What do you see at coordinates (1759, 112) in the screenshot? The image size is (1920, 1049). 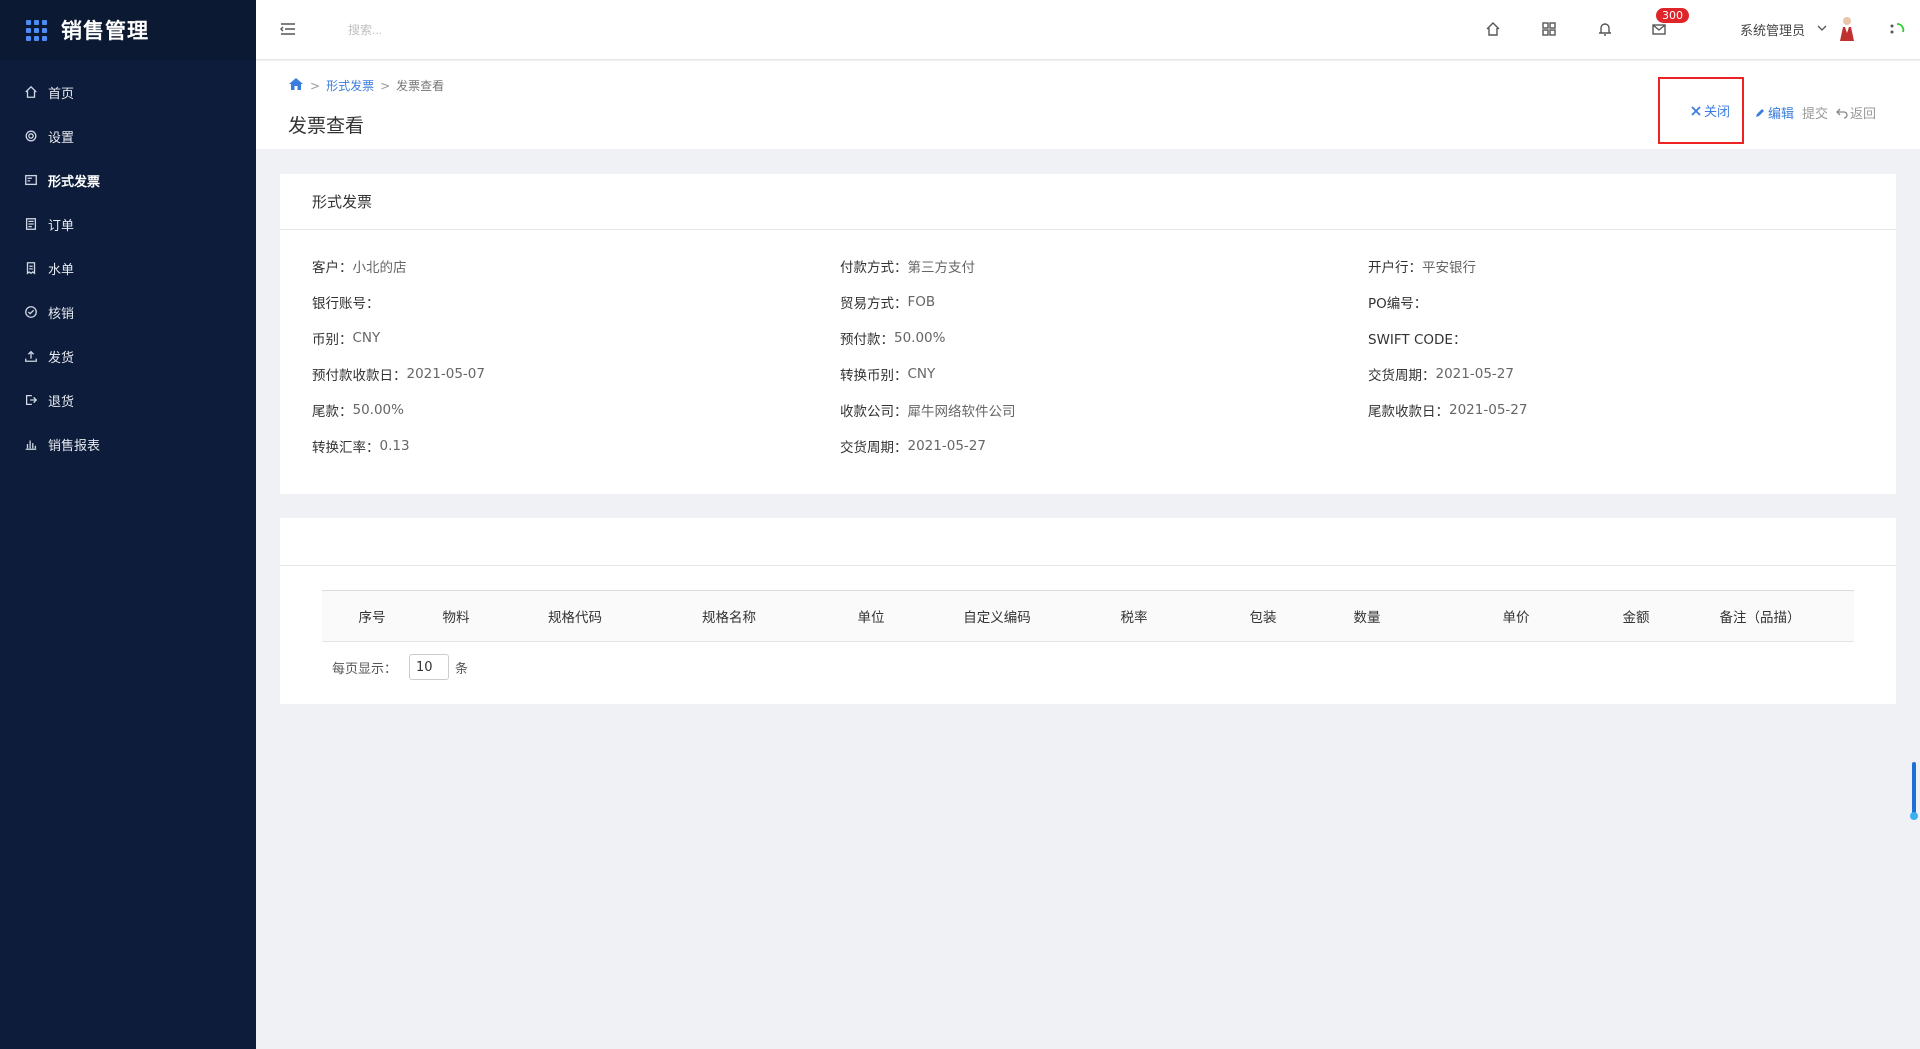 I see `pencil-icon` at bounding box center [1759, 112].